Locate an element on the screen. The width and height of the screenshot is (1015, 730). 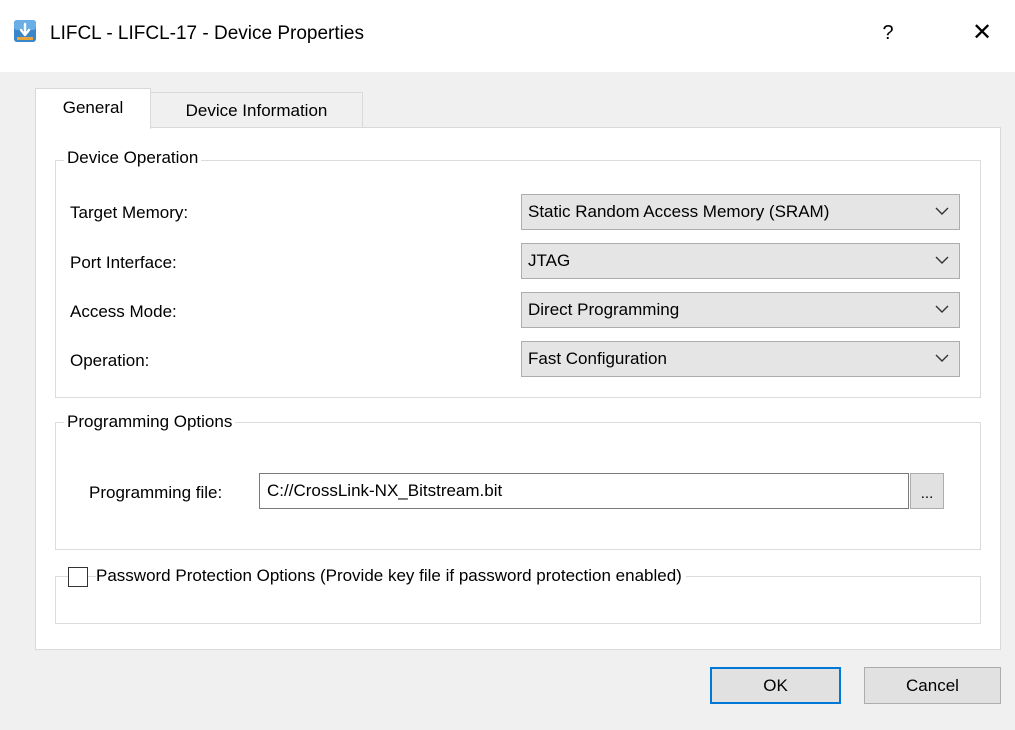
operation-value: Fast Configuration is located at coordinates (597, 358).